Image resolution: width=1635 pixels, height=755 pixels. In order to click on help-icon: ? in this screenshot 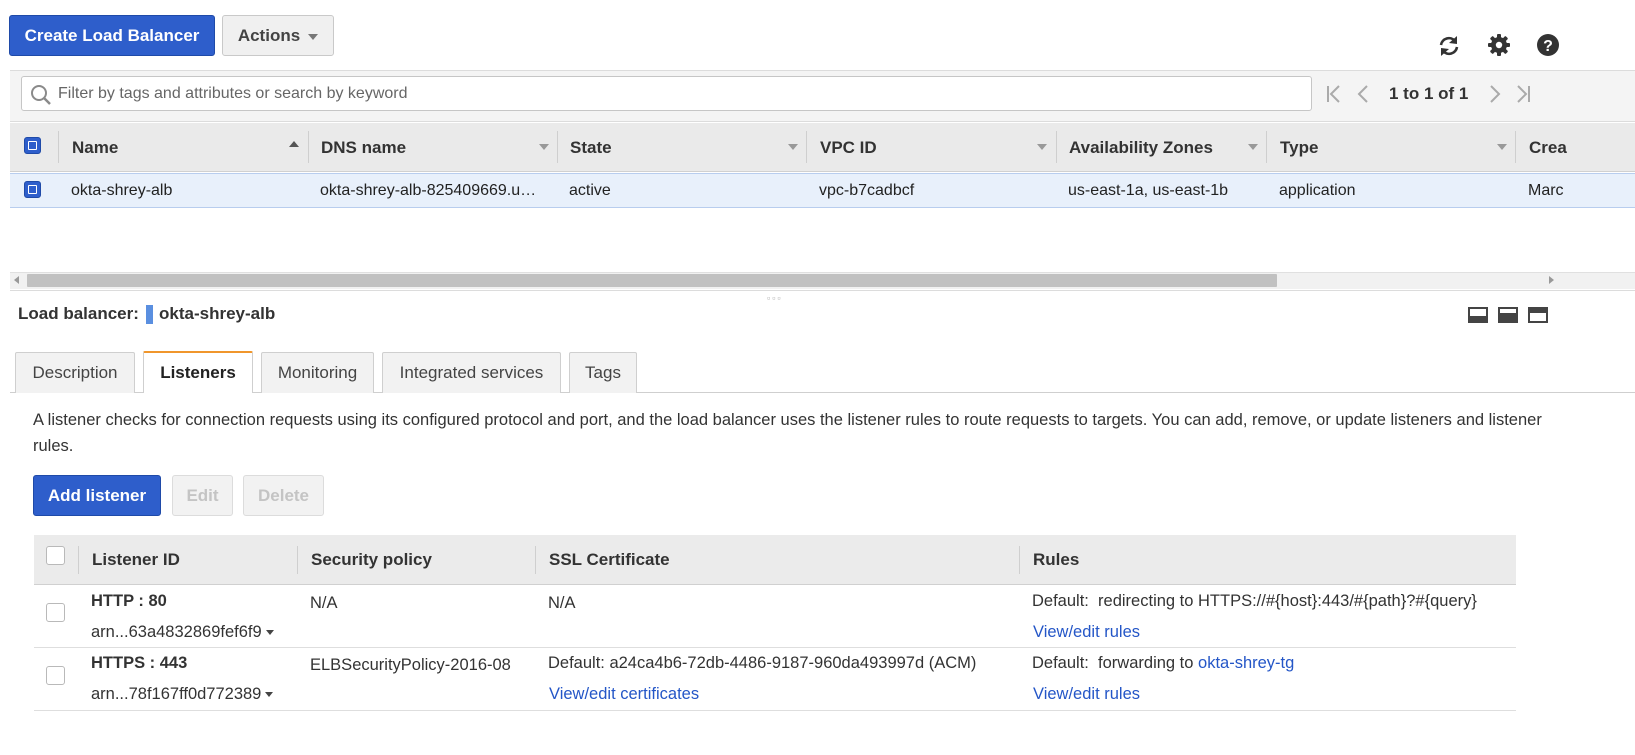, I will do `click(1548, 45)`.